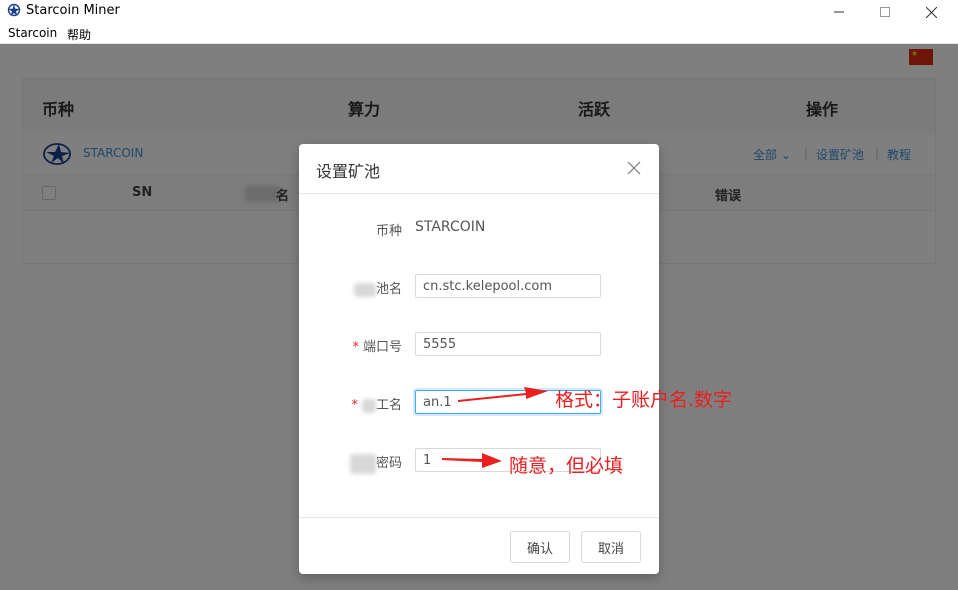  What do you see at coordinates (32, 33) in the screenshot?
I see `menu-item-starcoin: Starcoin` at bounding box center [32, 33].